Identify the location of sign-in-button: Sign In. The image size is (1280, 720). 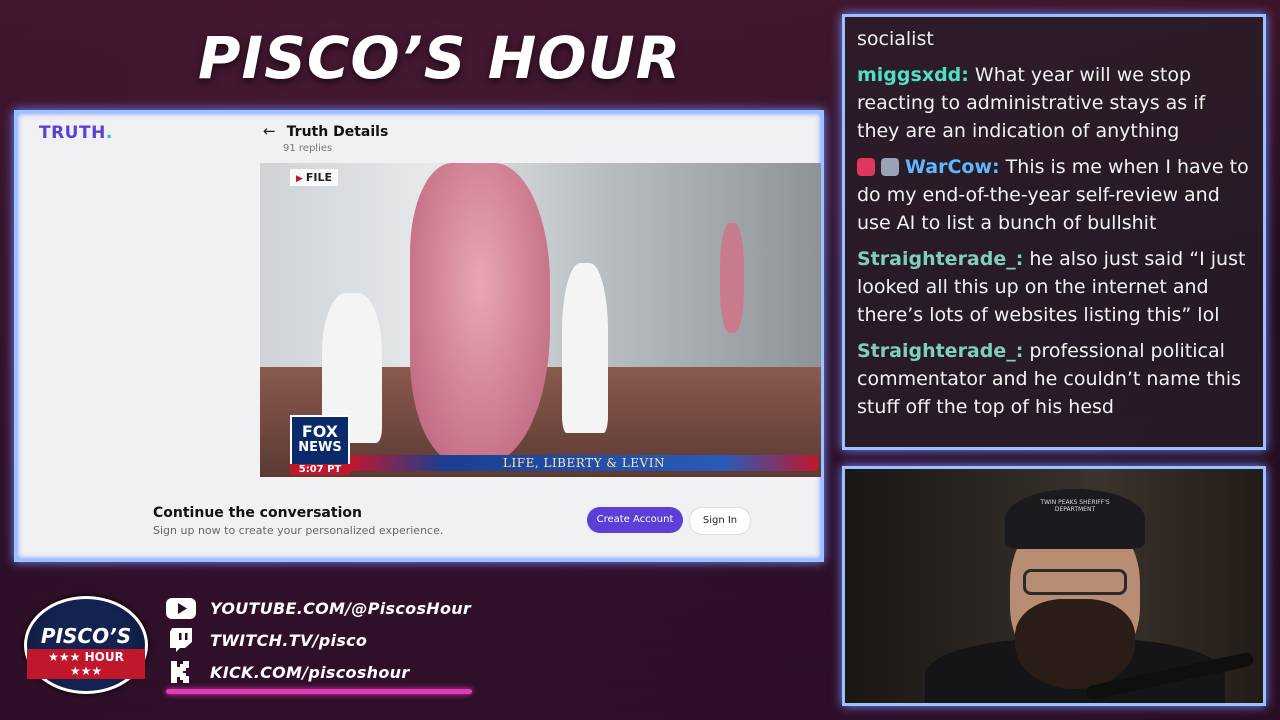
(720, 521).